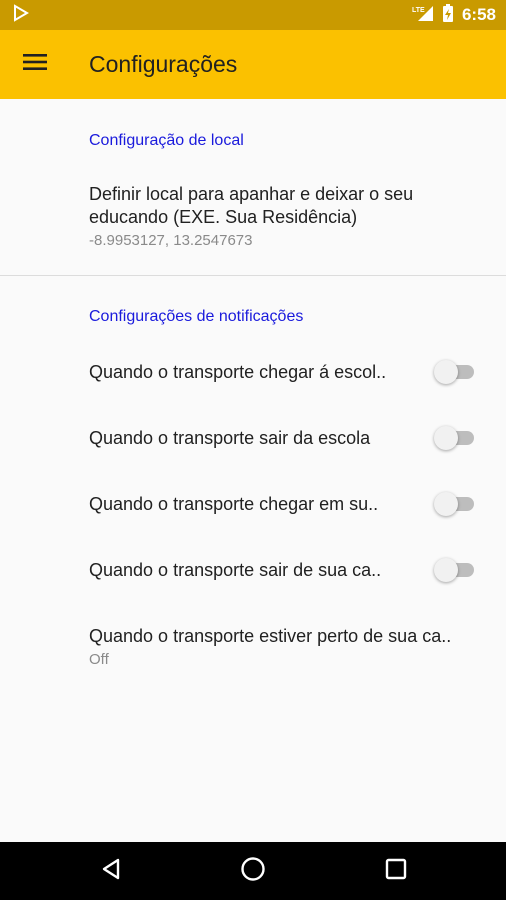 The image size is (506, 900). What do you see at coordinates (234, 503) in the screenshot?
I see `notify-arrive-home-label: Quando o transporte chegar em su..` at bounding box center [234, 503].